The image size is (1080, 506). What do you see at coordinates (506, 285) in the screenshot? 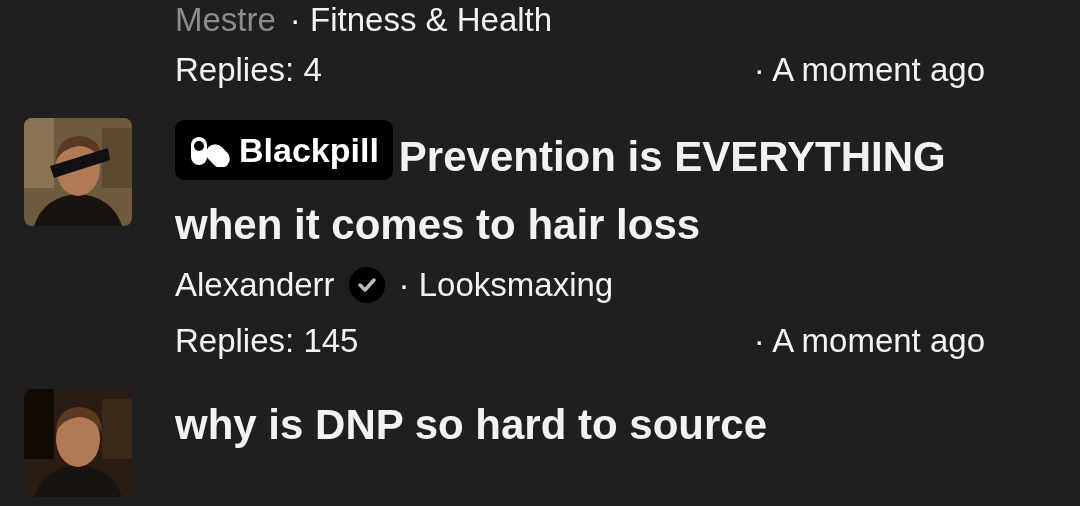
I see `category-label: · Looksmaxing` at bounding box center [506, 285].